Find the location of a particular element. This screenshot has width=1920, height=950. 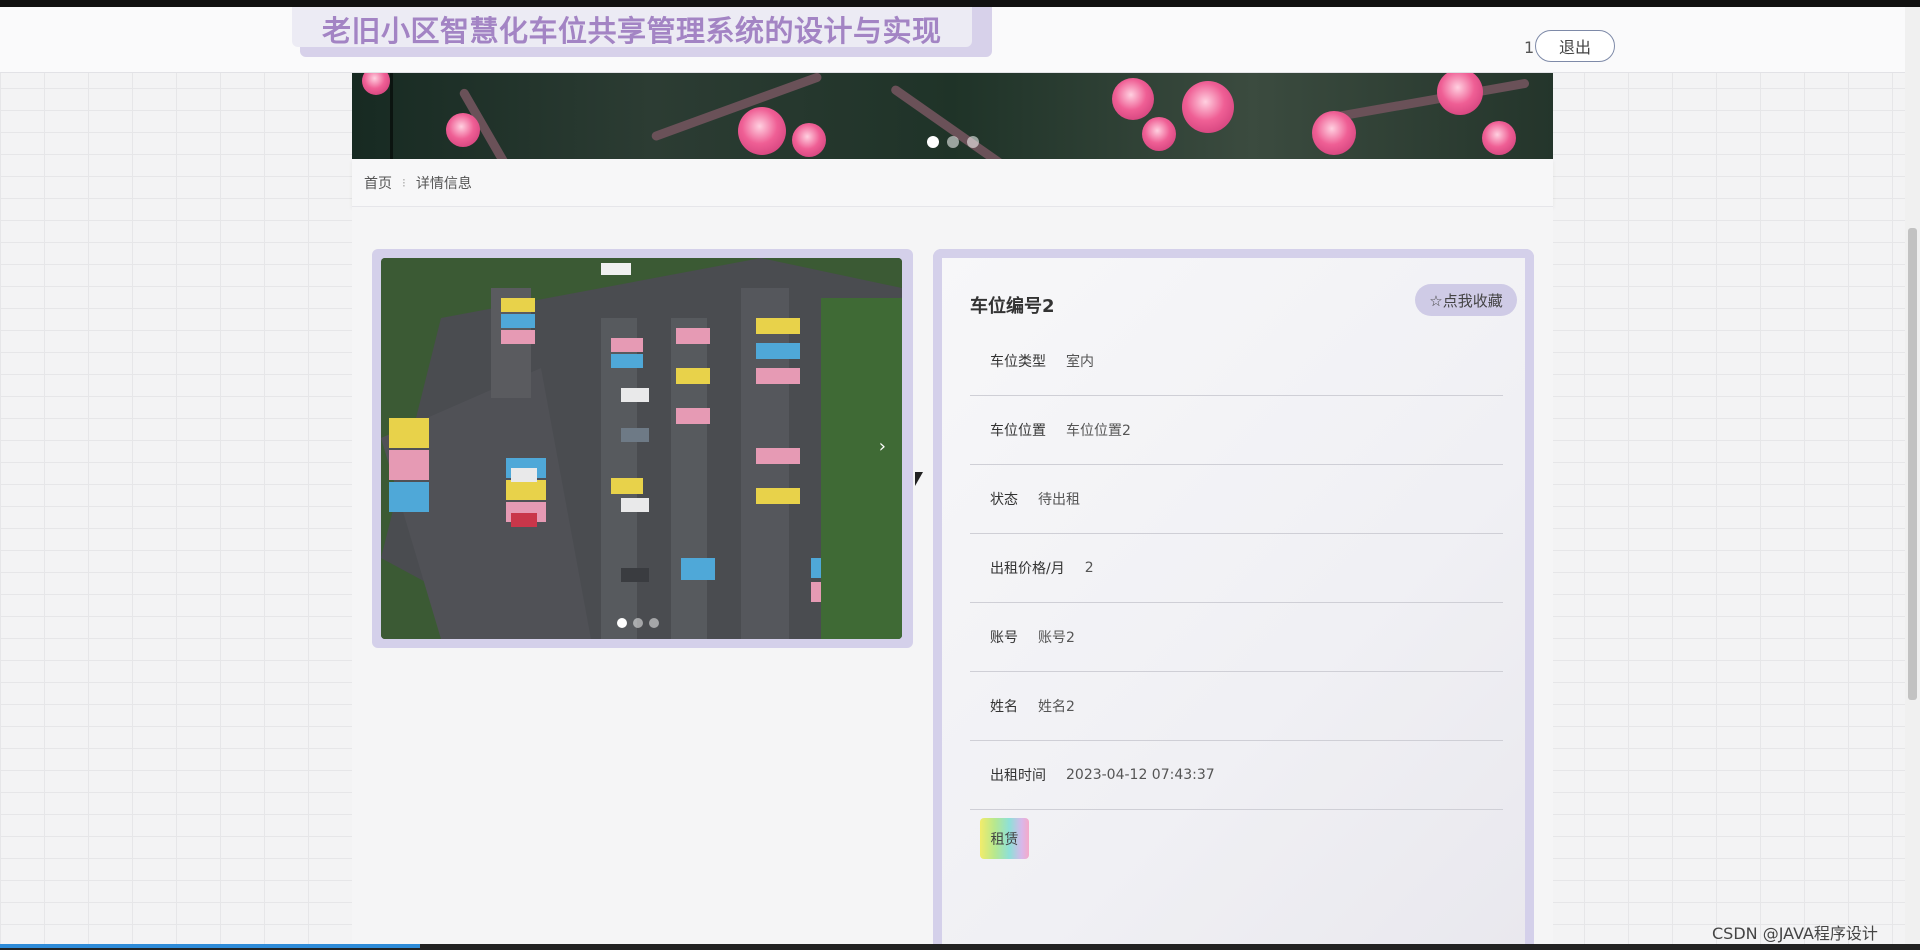

parking-lot-image: › is located at coordinates (641, 448).